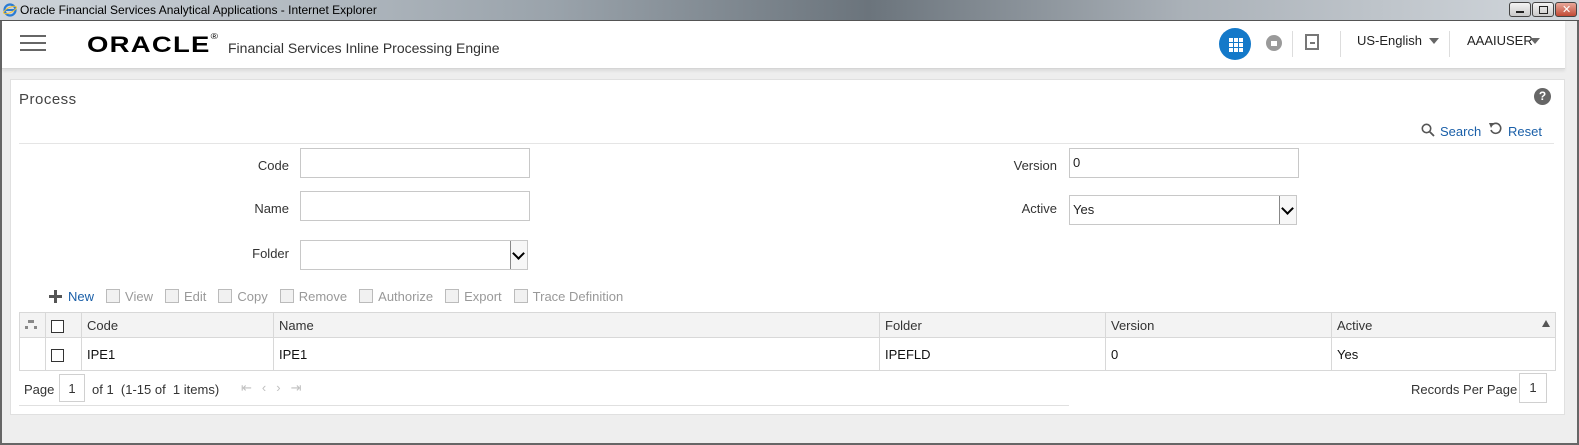  I want to click on cell-name: IPE1, so click(576, 354).